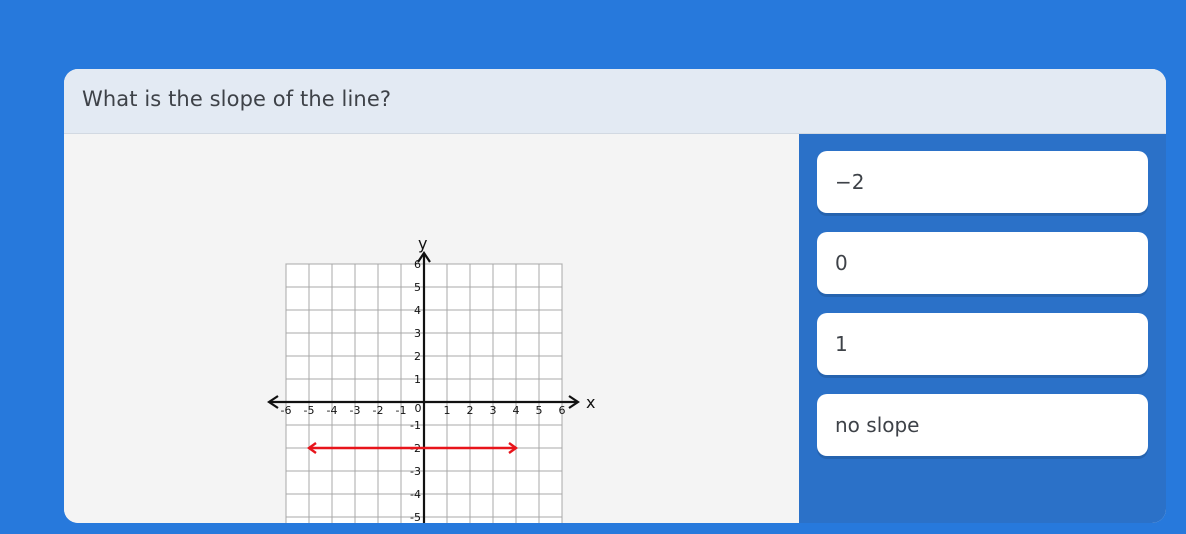 The height and width of the screenshot is (534, 1186). What do you see at coordinates (850, 182) in the screenshot?
I see `answer-option-label: −2` at bounding box center [850, 182].